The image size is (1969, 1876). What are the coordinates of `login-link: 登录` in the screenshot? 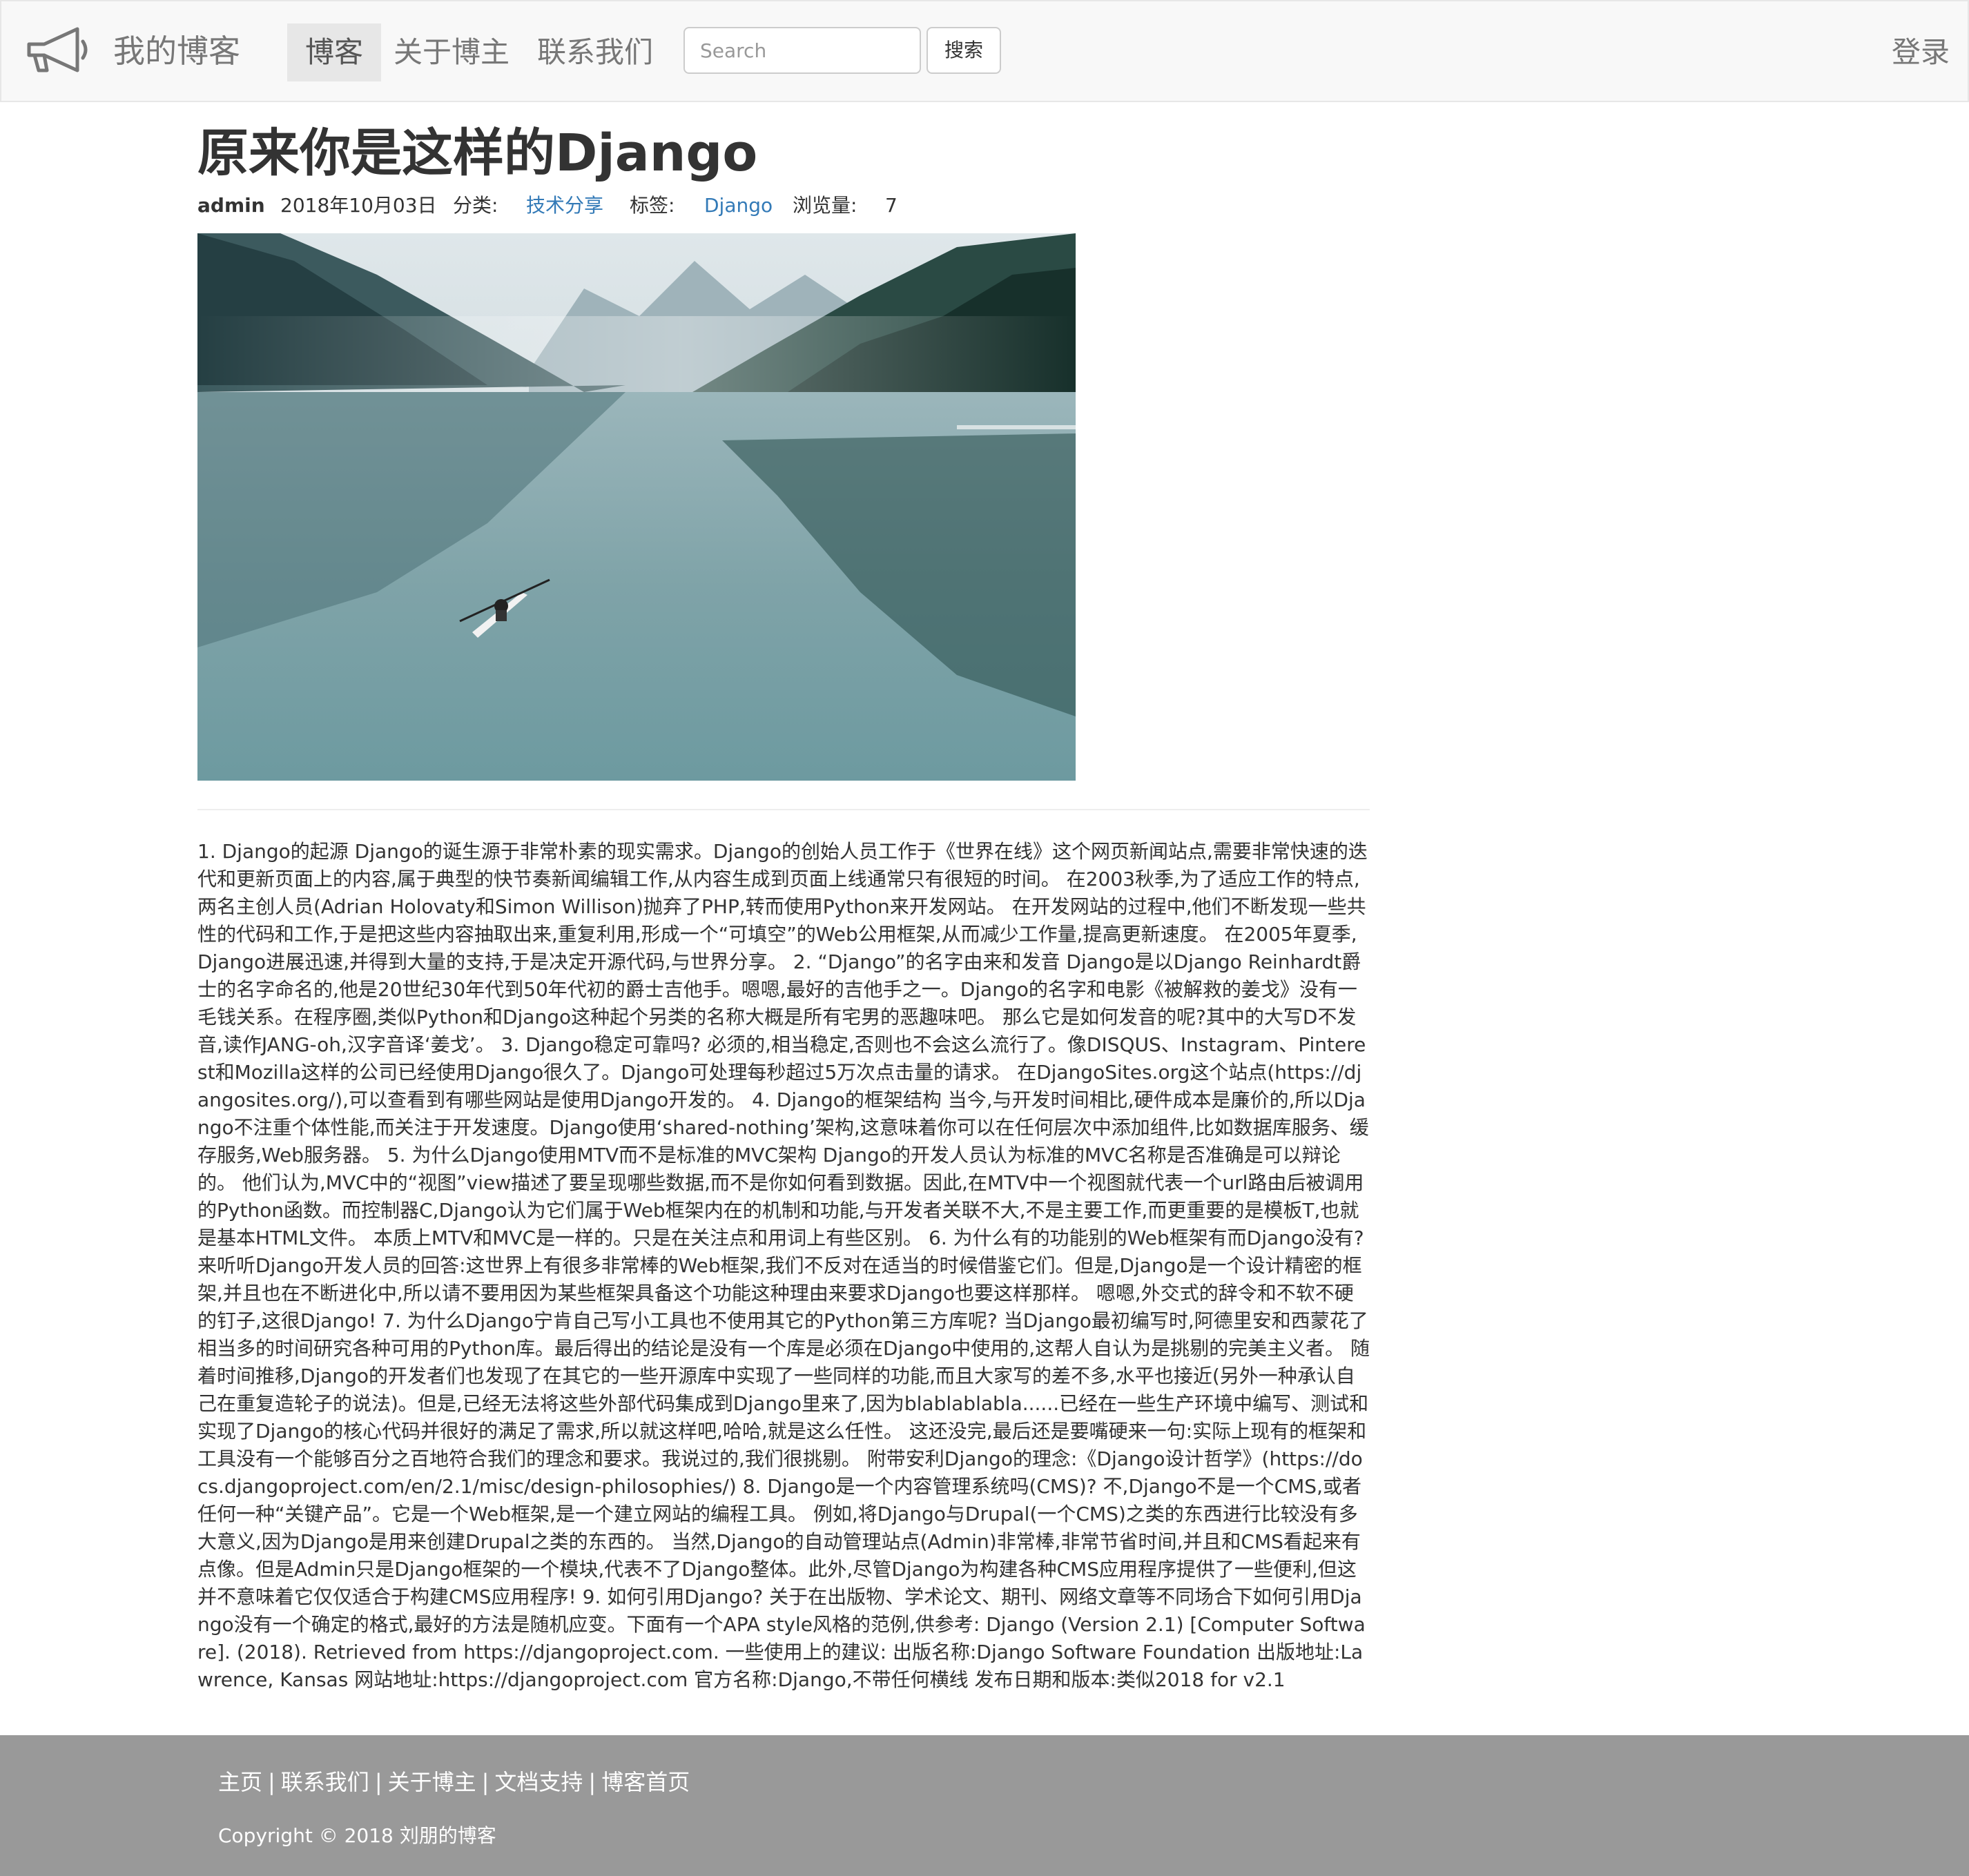 It's located at (1921, 52).